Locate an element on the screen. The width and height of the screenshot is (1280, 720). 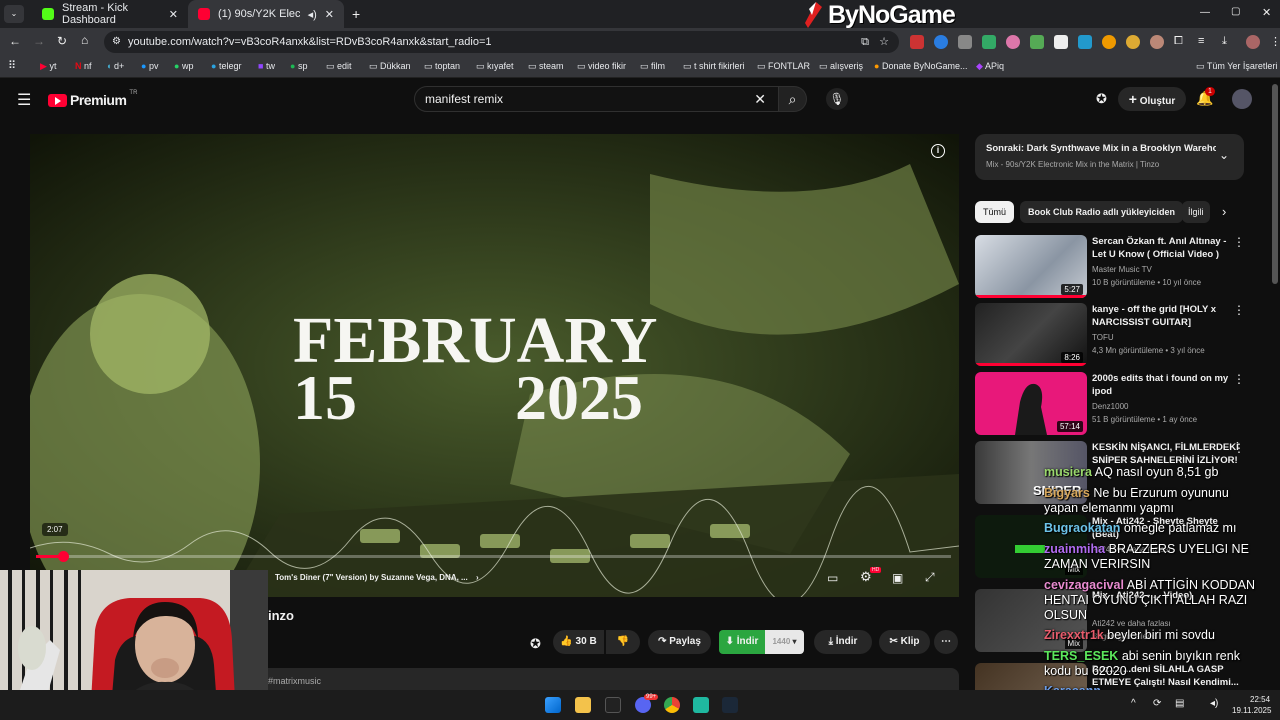
volume-icon: ◂) is located at coordinates (1214, 703).